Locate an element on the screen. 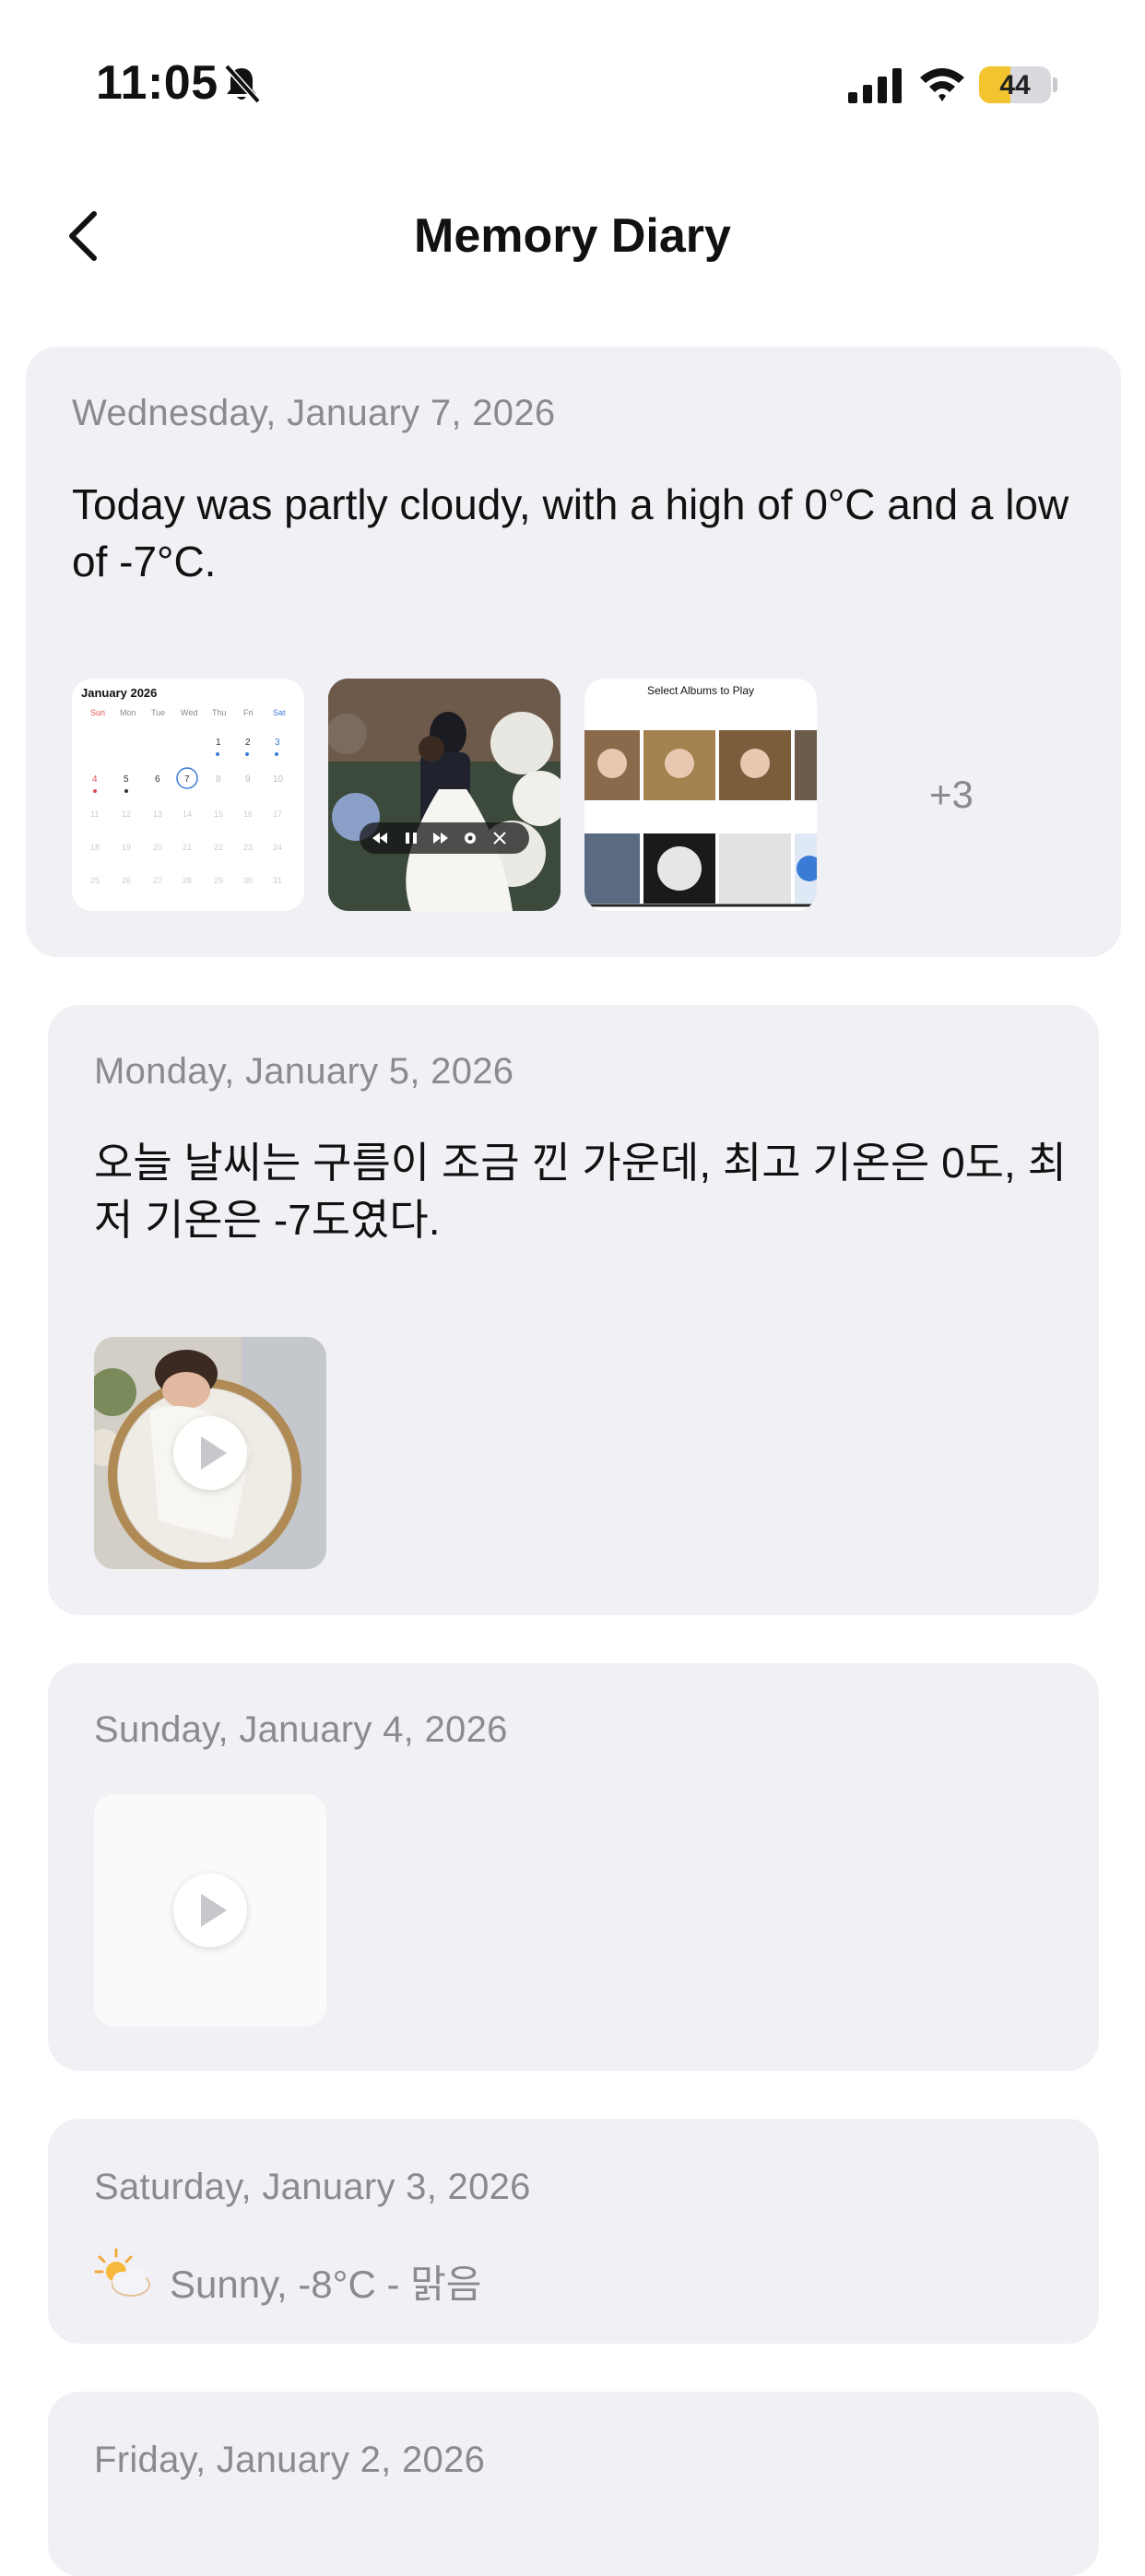 The height and width of the screenshot is (2576, 1145). svg-text: 29 is located at coordinates (218, 880).